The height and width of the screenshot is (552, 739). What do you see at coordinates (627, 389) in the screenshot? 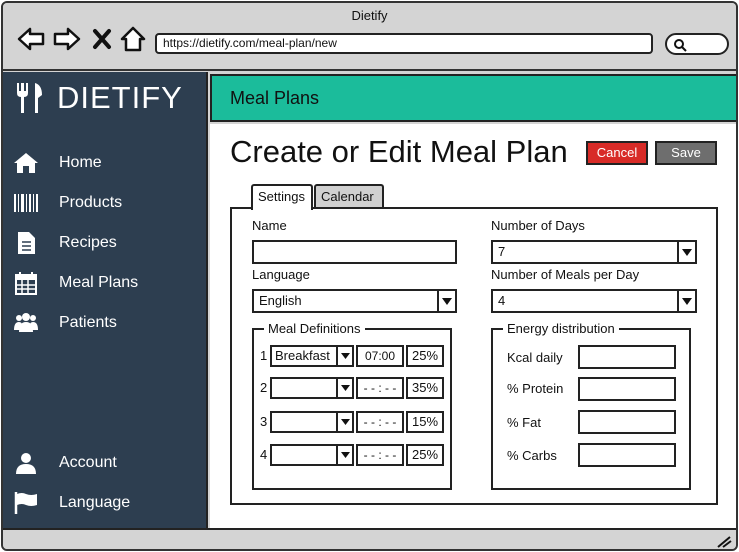
I see `protein-input` at bounding box center [627, 389].